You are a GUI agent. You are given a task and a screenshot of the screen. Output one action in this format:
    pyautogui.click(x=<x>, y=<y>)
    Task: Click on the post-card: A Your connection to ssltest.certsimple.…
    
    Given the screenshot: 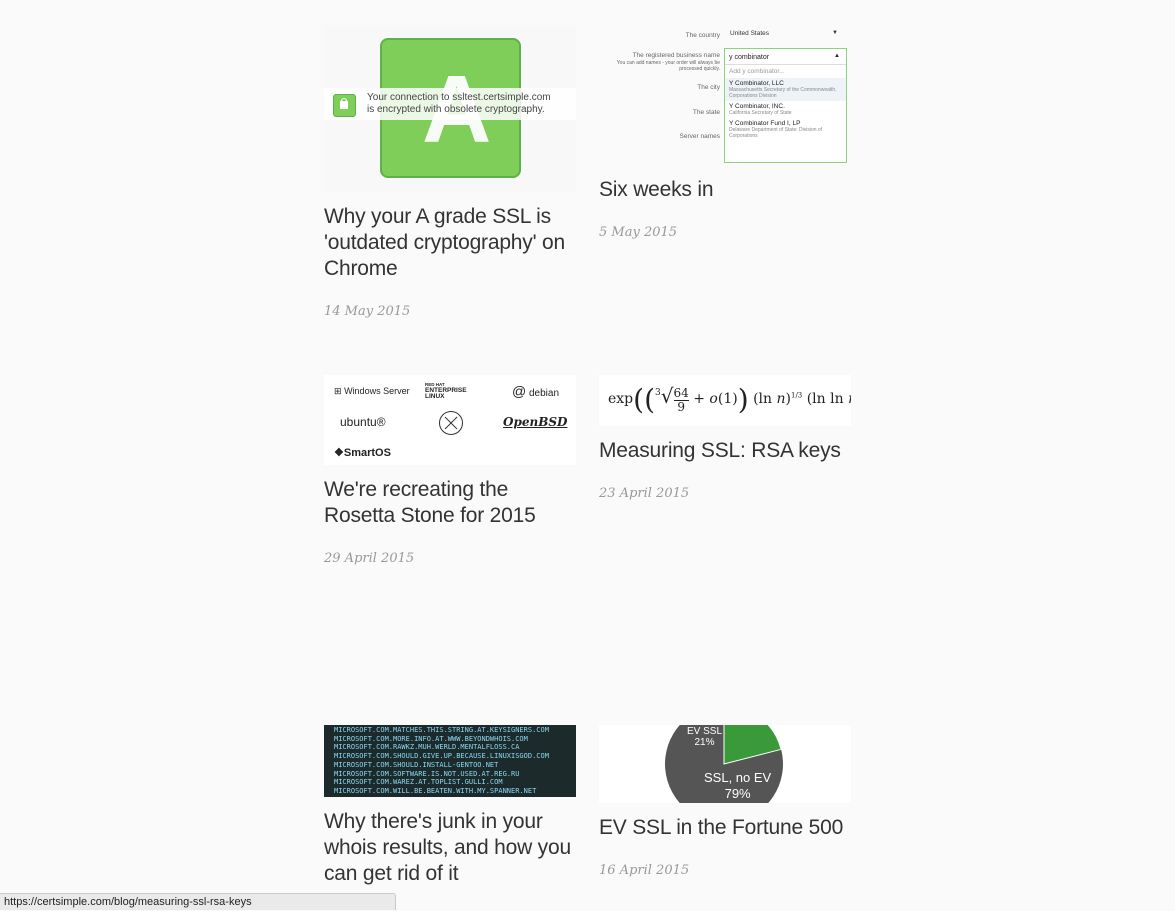 What is the action you would take?
    pyautogui.click(x=450, y=172)
    